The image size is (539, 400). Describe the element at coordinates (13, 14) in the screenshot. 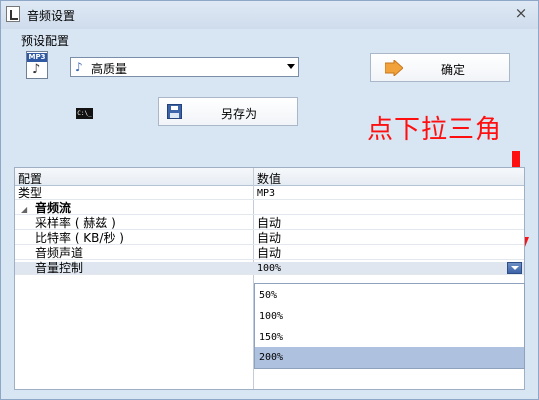

I see `app-icon` at that location.